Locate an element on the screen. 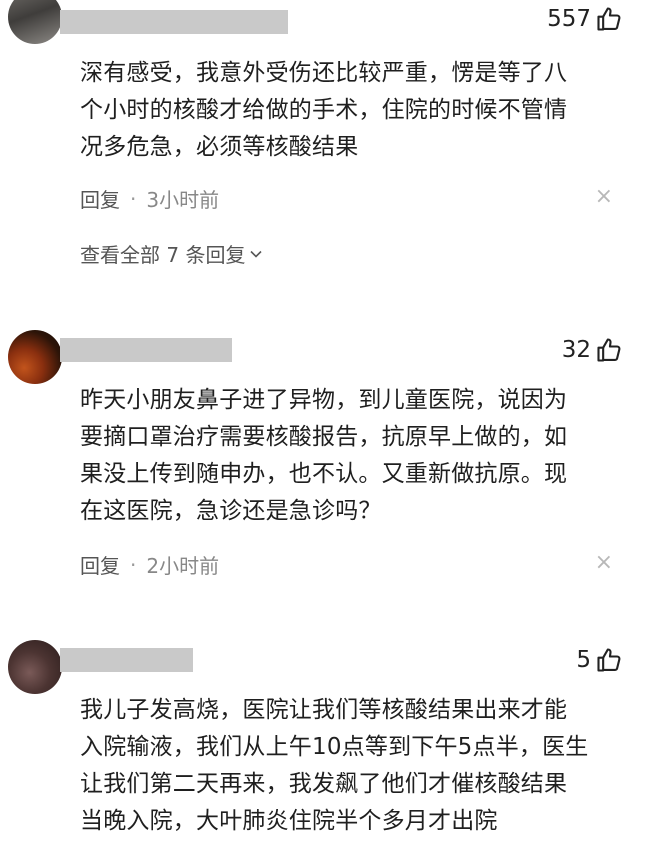  timestamp: 2小时前 is located at coordinates (183, 566).